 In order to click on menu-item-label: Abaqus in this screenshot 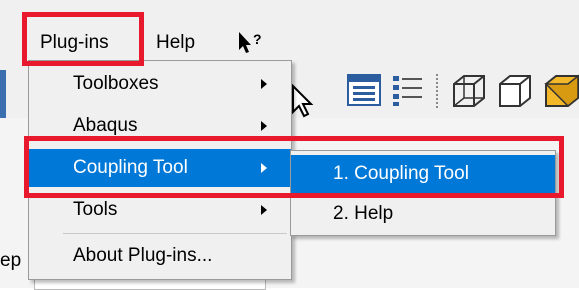, I will do `click(105, 125)`.